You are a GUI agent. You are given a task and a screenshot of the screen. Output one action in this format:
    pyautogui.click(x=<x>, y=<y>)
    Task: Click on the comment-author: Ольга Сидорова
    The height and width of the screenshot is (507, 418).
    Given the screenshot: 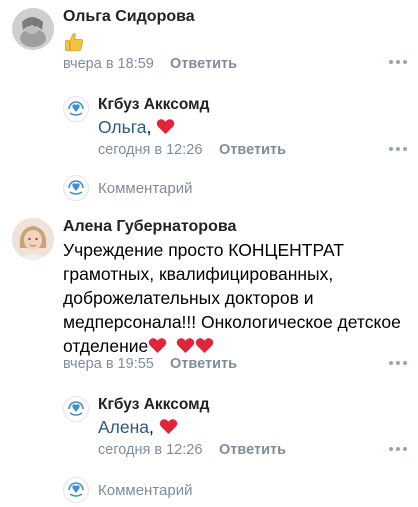 What is the action you would take?
    pyautogui.click(x=129, y=17)
    